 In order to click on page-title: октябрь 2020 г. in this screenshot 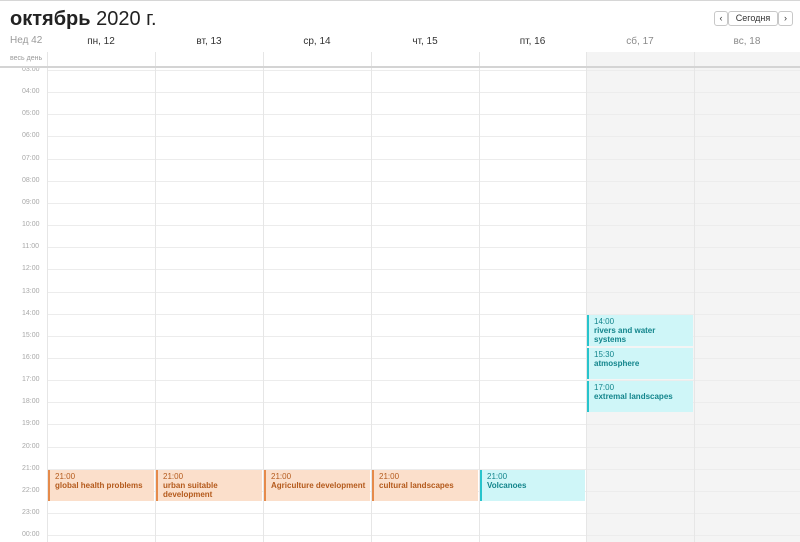, I will do `click(83, 19)`.